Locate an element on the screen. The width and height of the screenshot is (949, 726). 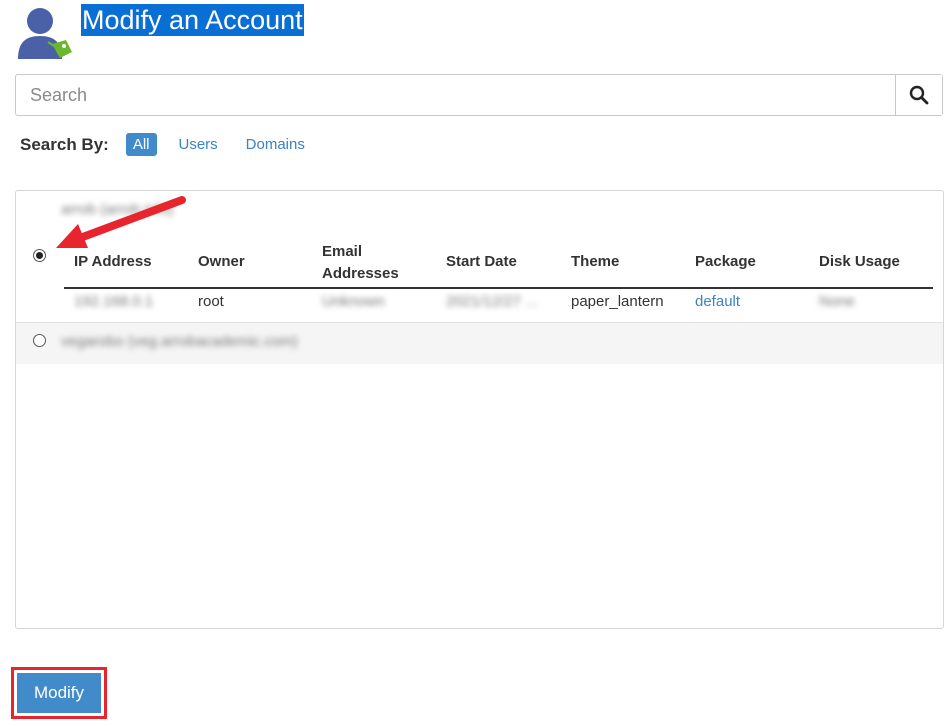
modify-button-highlight: Modify is located at coordinates (59, 693).